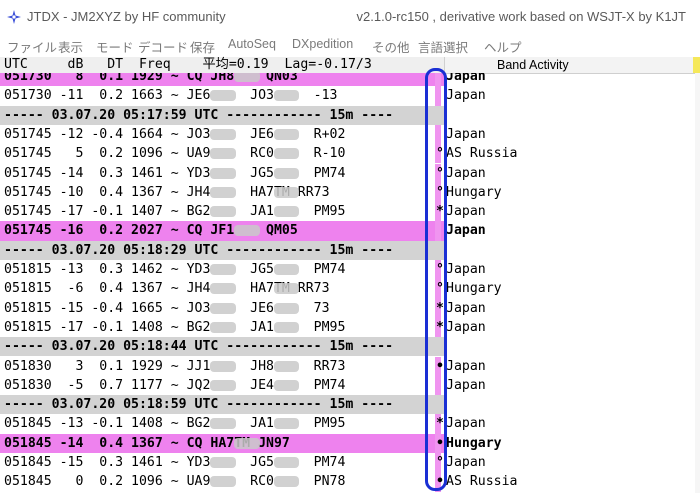 The height and width of the screenshot is (493, 700). I want to click on status-indicator, so click(696, 65).